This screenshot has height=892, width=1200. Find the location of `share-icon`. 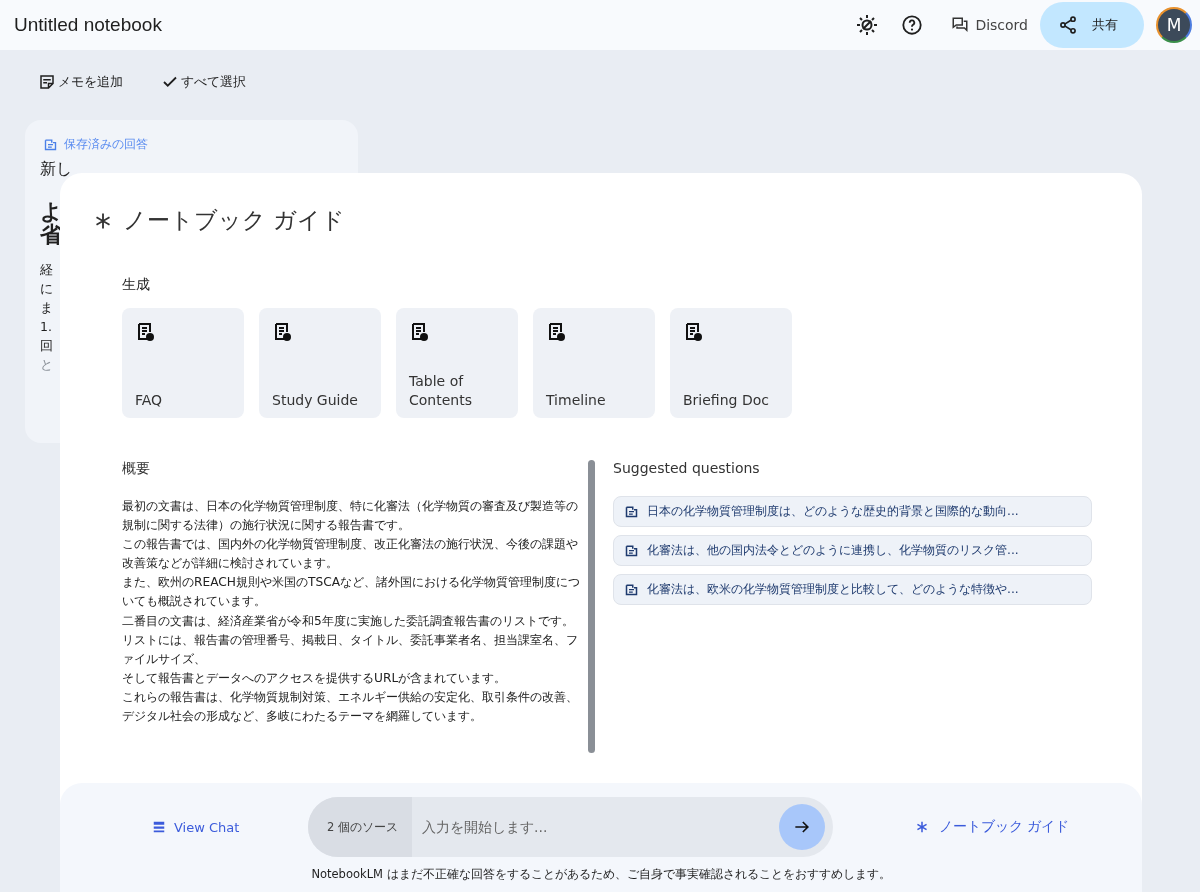

share-icon is located at coordinates (1068, 25).